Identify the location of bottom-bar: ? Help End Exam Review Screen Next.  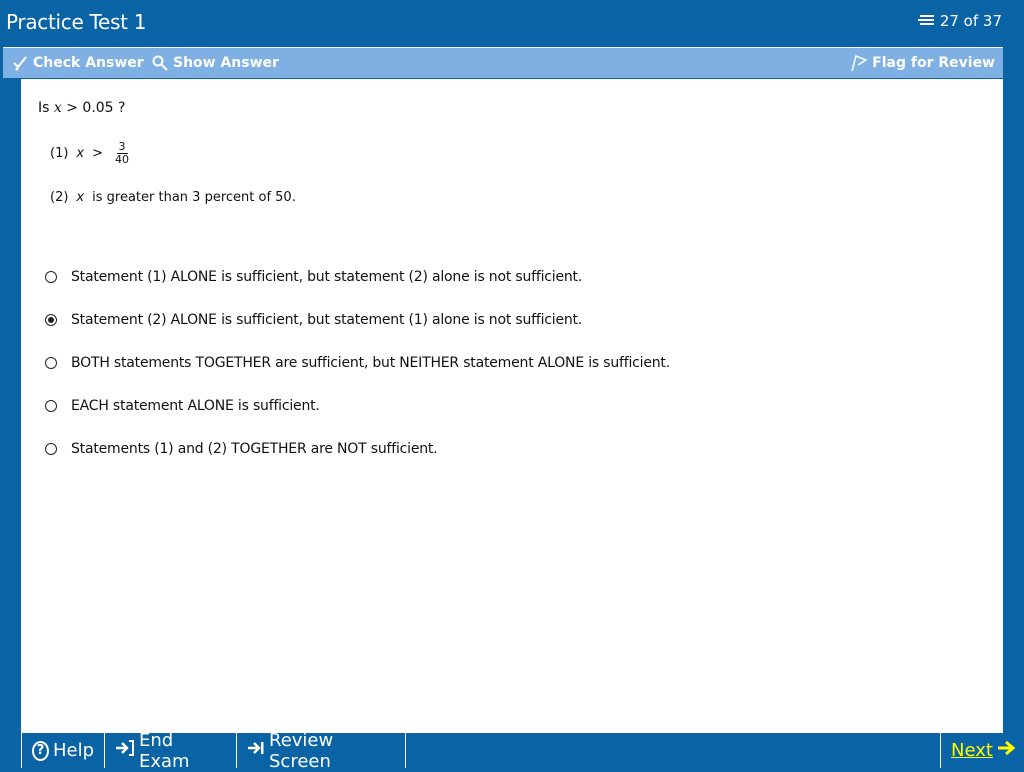
(522, 751).